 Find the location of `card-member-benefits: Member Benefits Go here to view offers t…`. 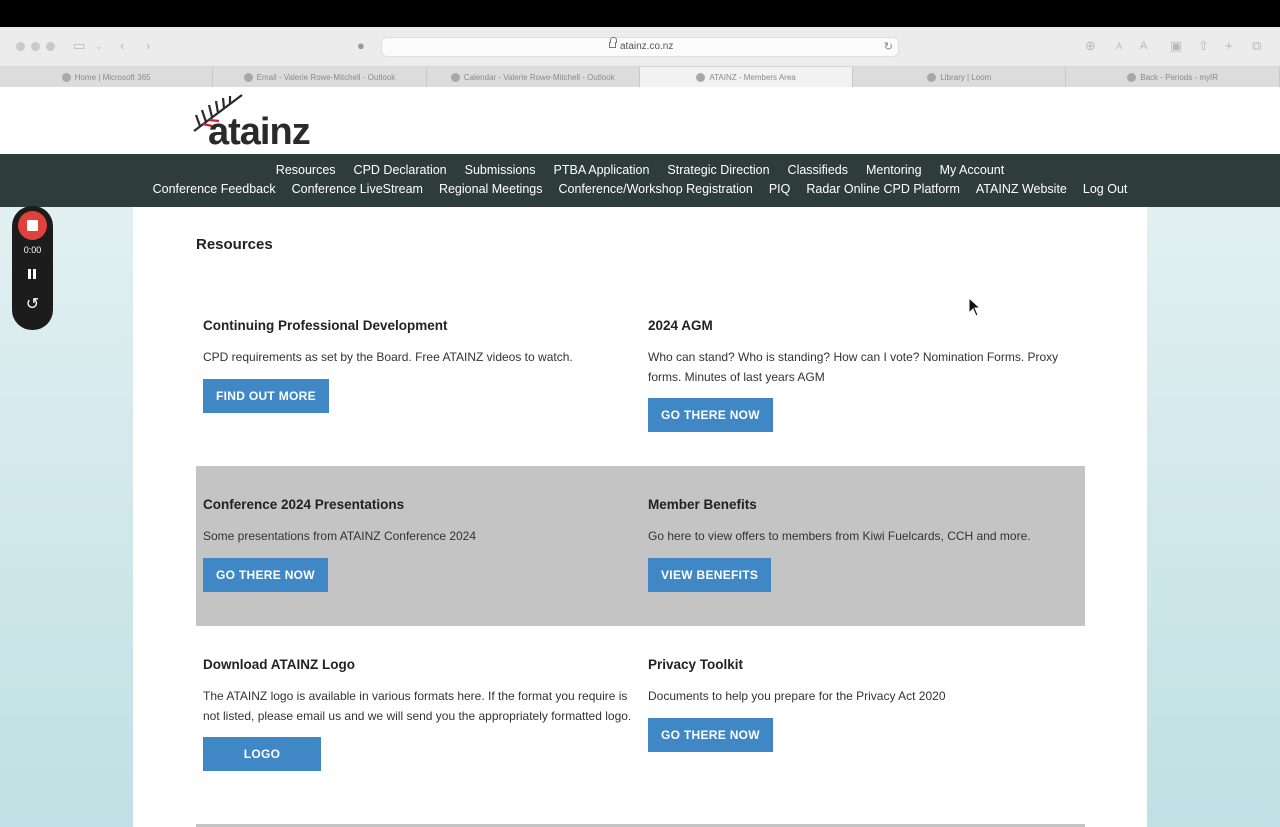

card-member-benefits: Member Benefits Go here to view offers t… is located at coordinates (865, 544).